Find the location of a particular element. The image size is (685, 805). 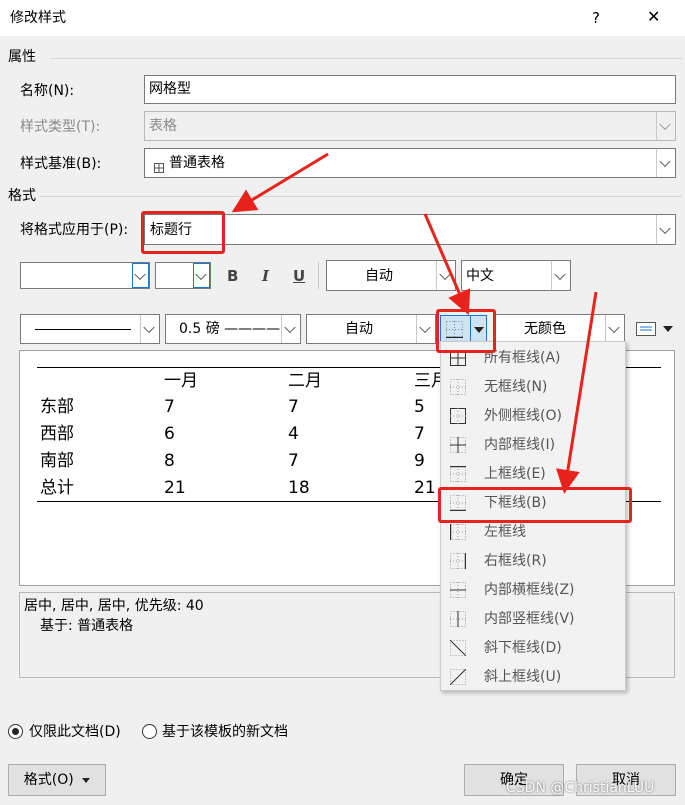

only-doc-label: 仅限此文档(D) is located at coordinates (75, 732).